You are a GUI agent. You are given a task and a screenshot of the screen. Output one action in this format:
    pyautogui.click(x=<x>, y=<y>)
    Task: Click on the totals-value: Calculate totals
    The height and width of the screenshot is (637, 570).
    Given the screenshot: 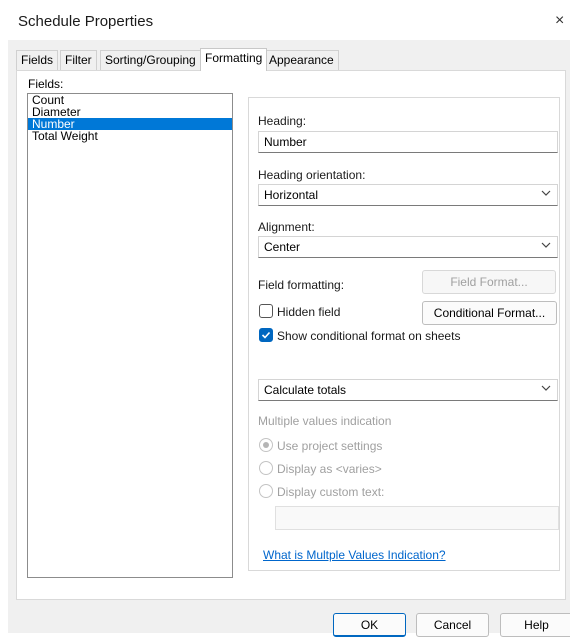 What is the action you would take?
    pyautogui.click(x=305, y=390)
    